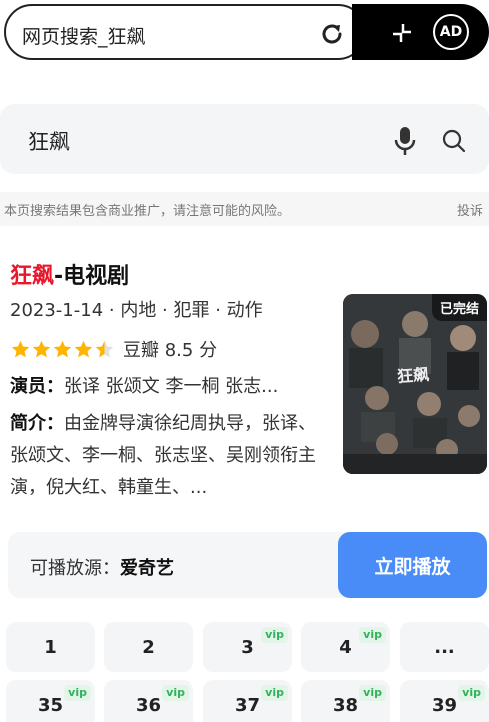 The image size is (489, 722). I want to click on source-bar: 可播放源：爱奇艺 立即播放, so click(247, 565).